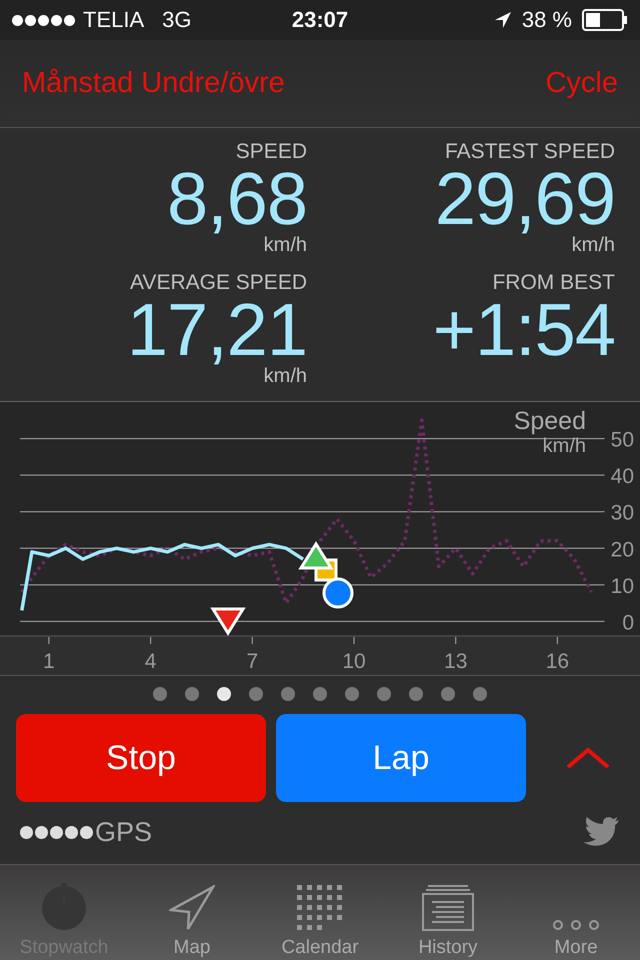 The height and width of the screenshot is (960, 640). What do you see at coordinates (236, 199) in the screenshot?
I see `stat-value: 8,68` at bounding box center [236, 199].